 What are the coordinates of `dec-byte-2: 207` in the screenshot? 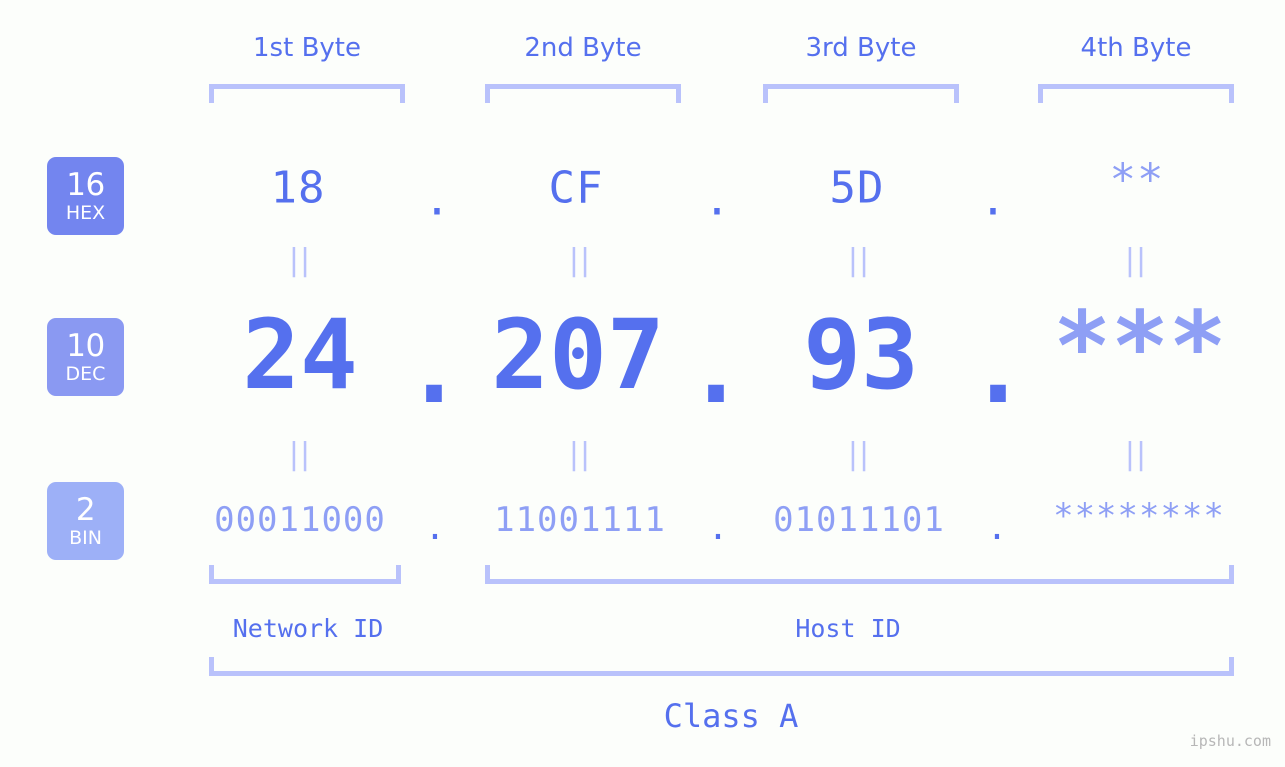 It's located at (578, 355).